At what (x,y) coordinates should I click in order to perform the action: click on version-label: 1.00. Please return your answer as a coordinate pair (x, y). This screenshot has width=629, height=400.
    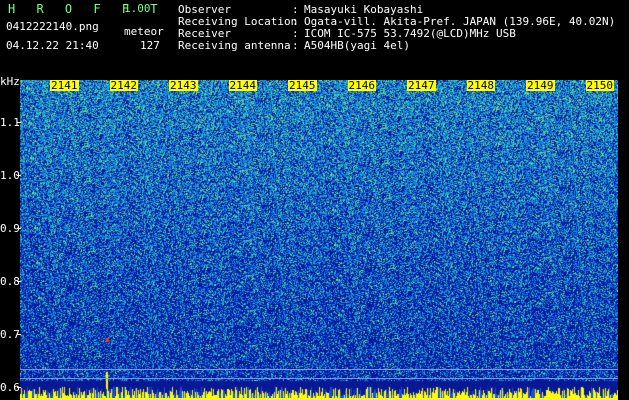
    Looking at the image, I should click on (137, 8).